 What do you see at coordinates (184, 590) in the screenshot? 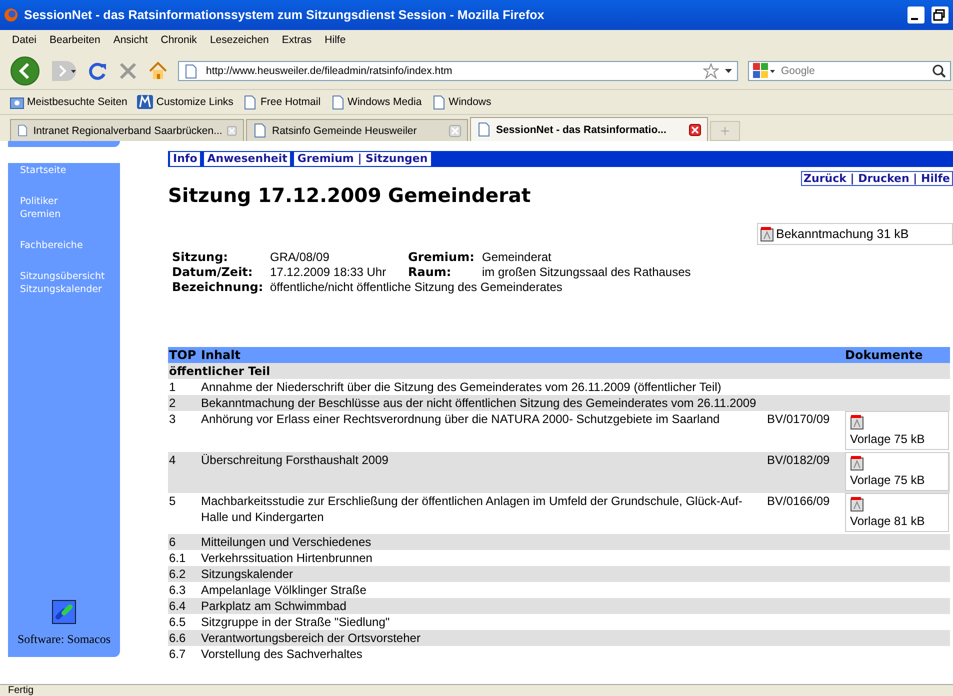
I see `table-cell: 6.3` at bounding box center [184, 590].